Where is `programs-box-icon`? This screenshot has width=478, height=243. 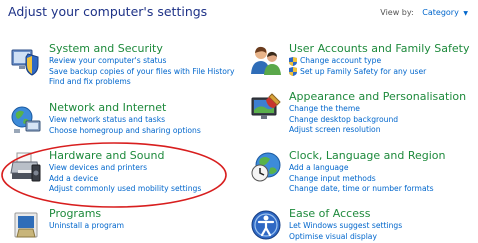 programs-box-icon is located at coordinates (26, 225).